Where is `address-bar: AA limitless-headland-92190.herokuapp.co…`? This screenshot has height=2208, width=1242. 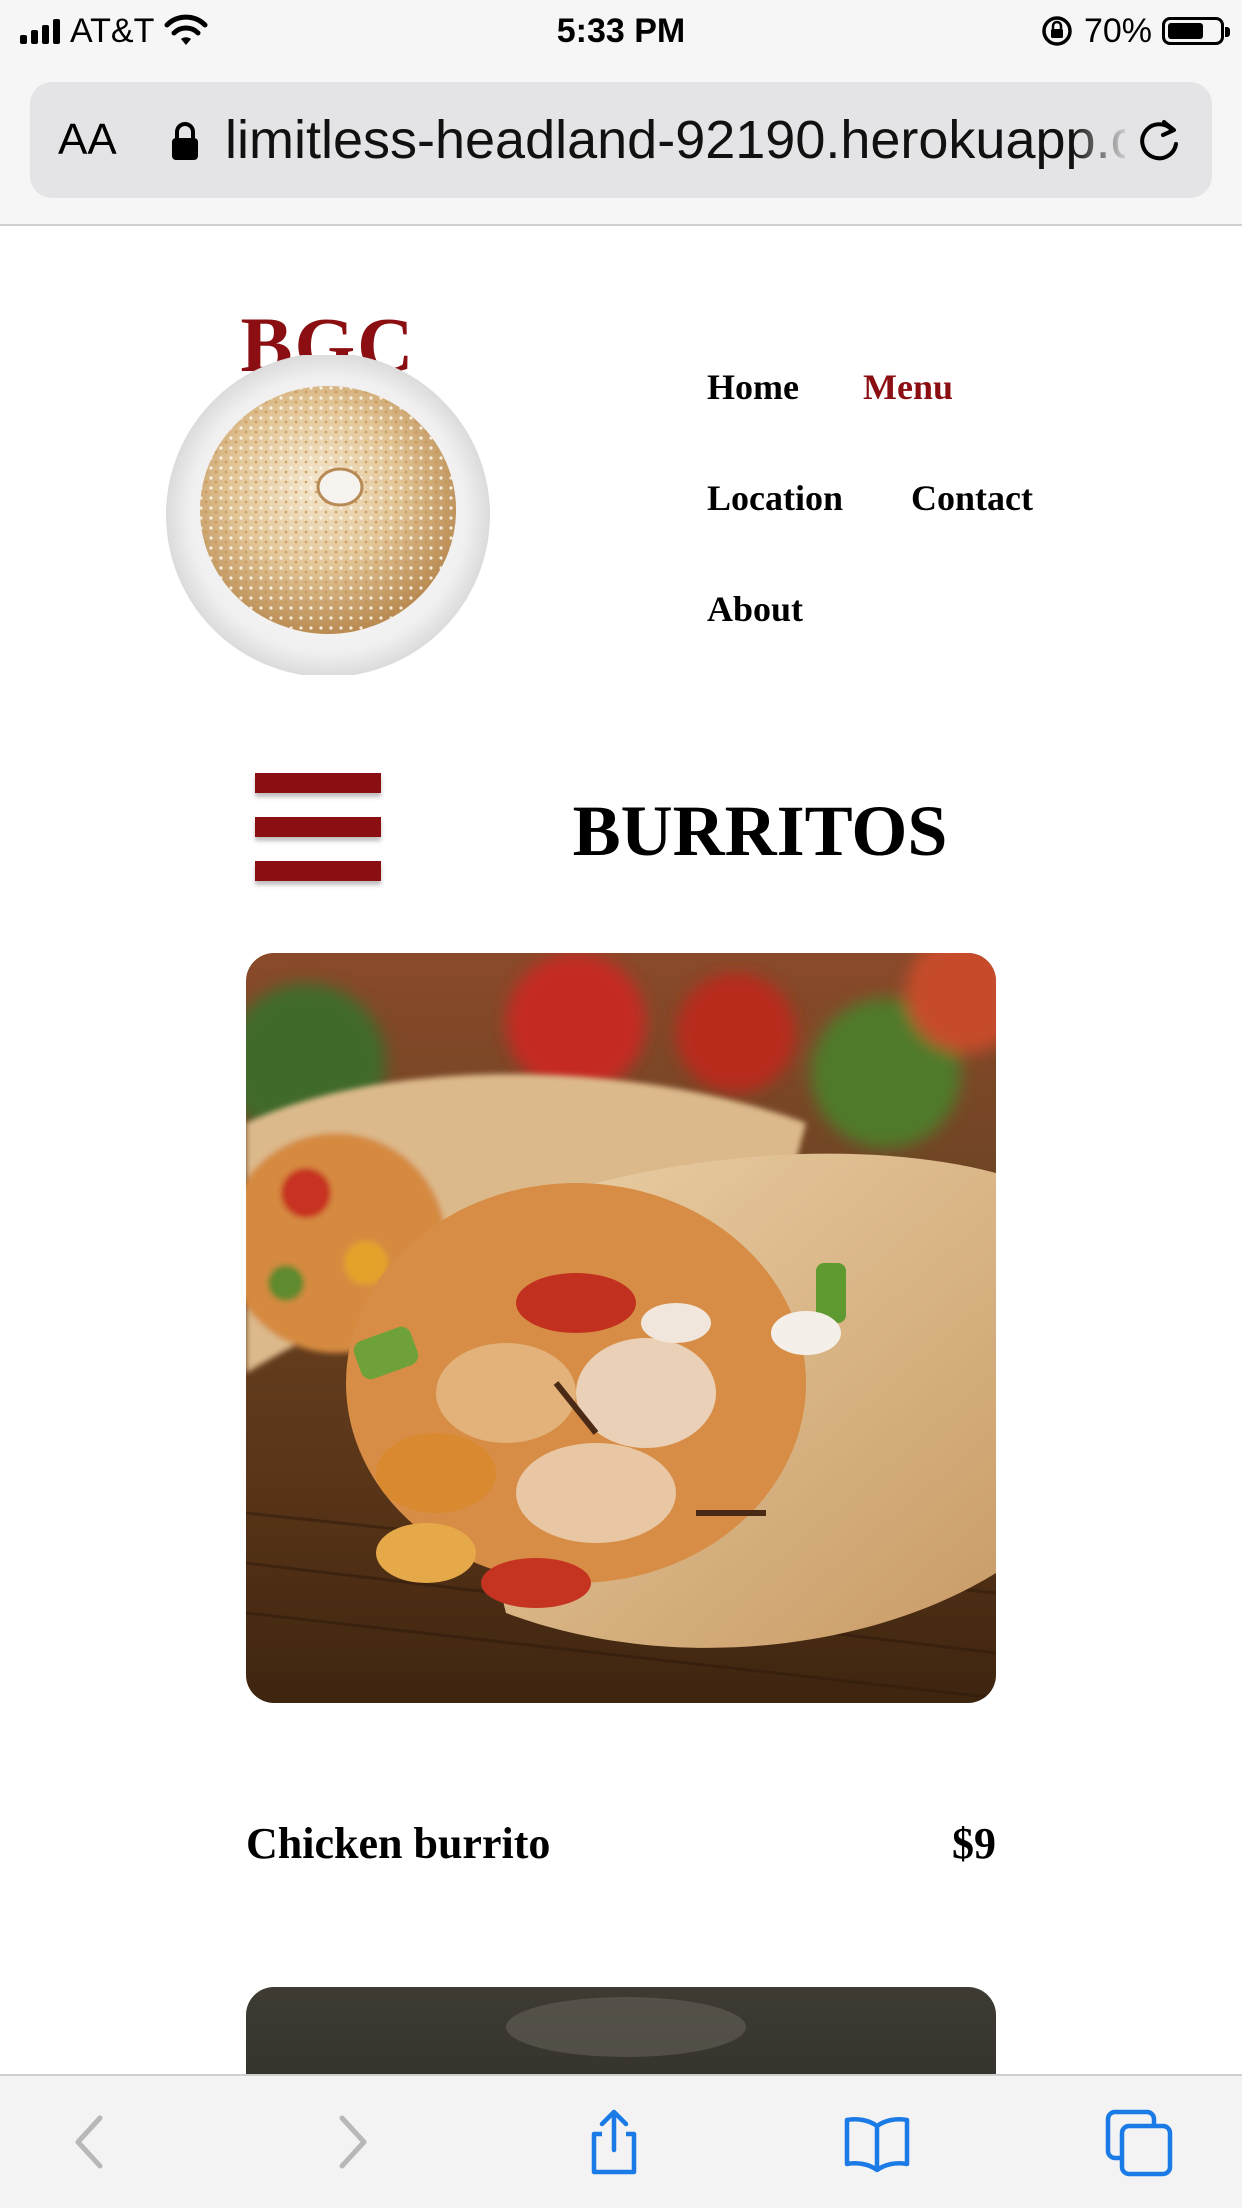 address-bar: AA limitless-headland-92190.herokuapp.co… is located at coordinates (621, 140).